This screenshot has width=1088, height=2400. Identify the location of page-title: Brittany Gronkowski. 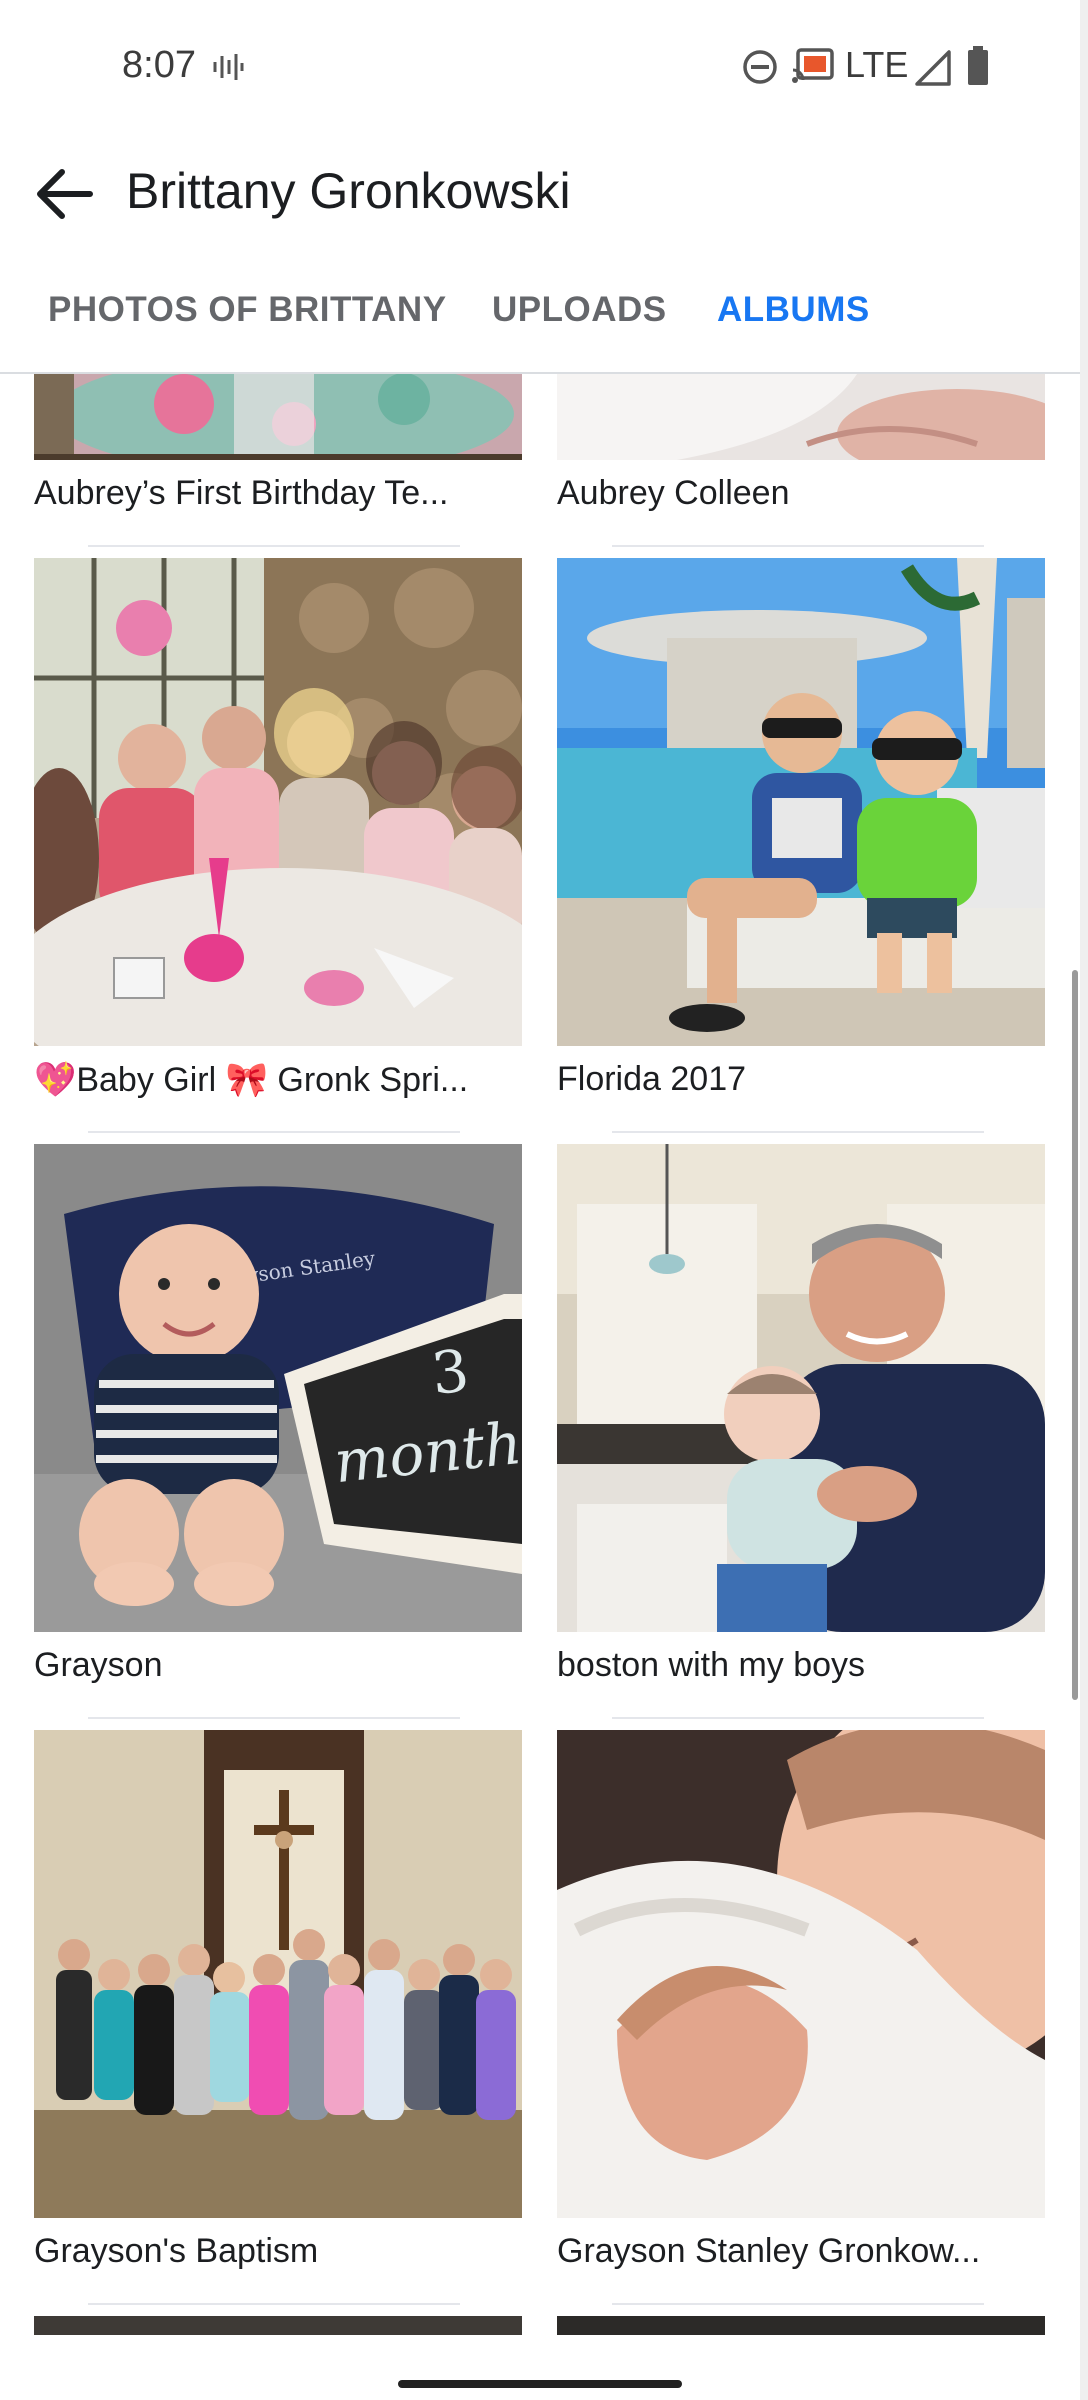
(348, 191).